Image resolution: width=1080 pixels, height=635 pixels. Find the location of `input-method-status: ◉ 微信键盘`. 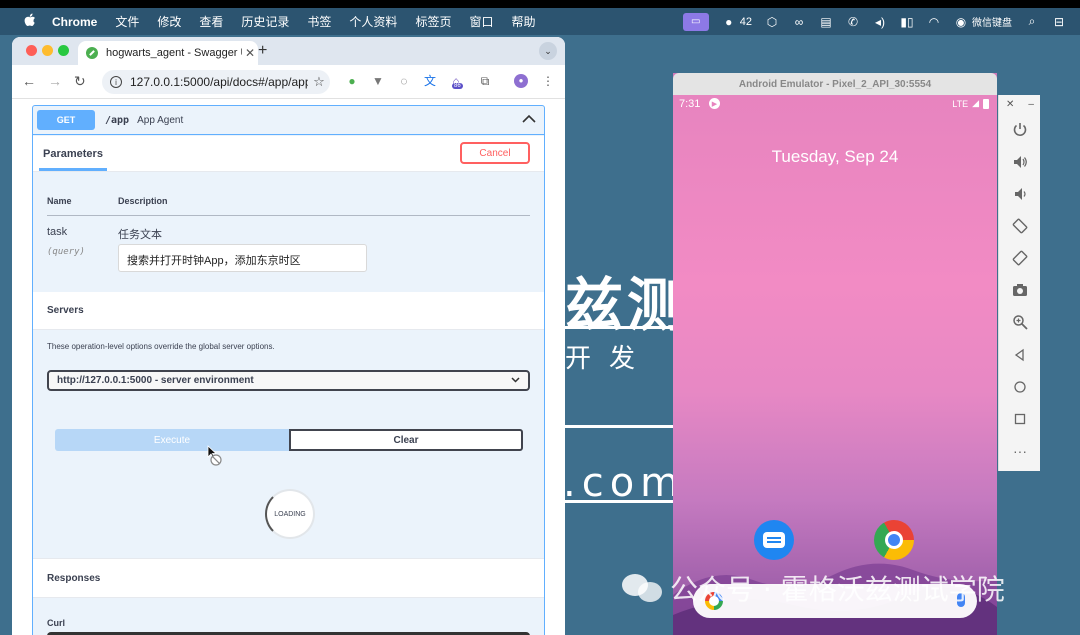

input-method-status: ◉ 微信键盘 is located at coordinates (983, 22).